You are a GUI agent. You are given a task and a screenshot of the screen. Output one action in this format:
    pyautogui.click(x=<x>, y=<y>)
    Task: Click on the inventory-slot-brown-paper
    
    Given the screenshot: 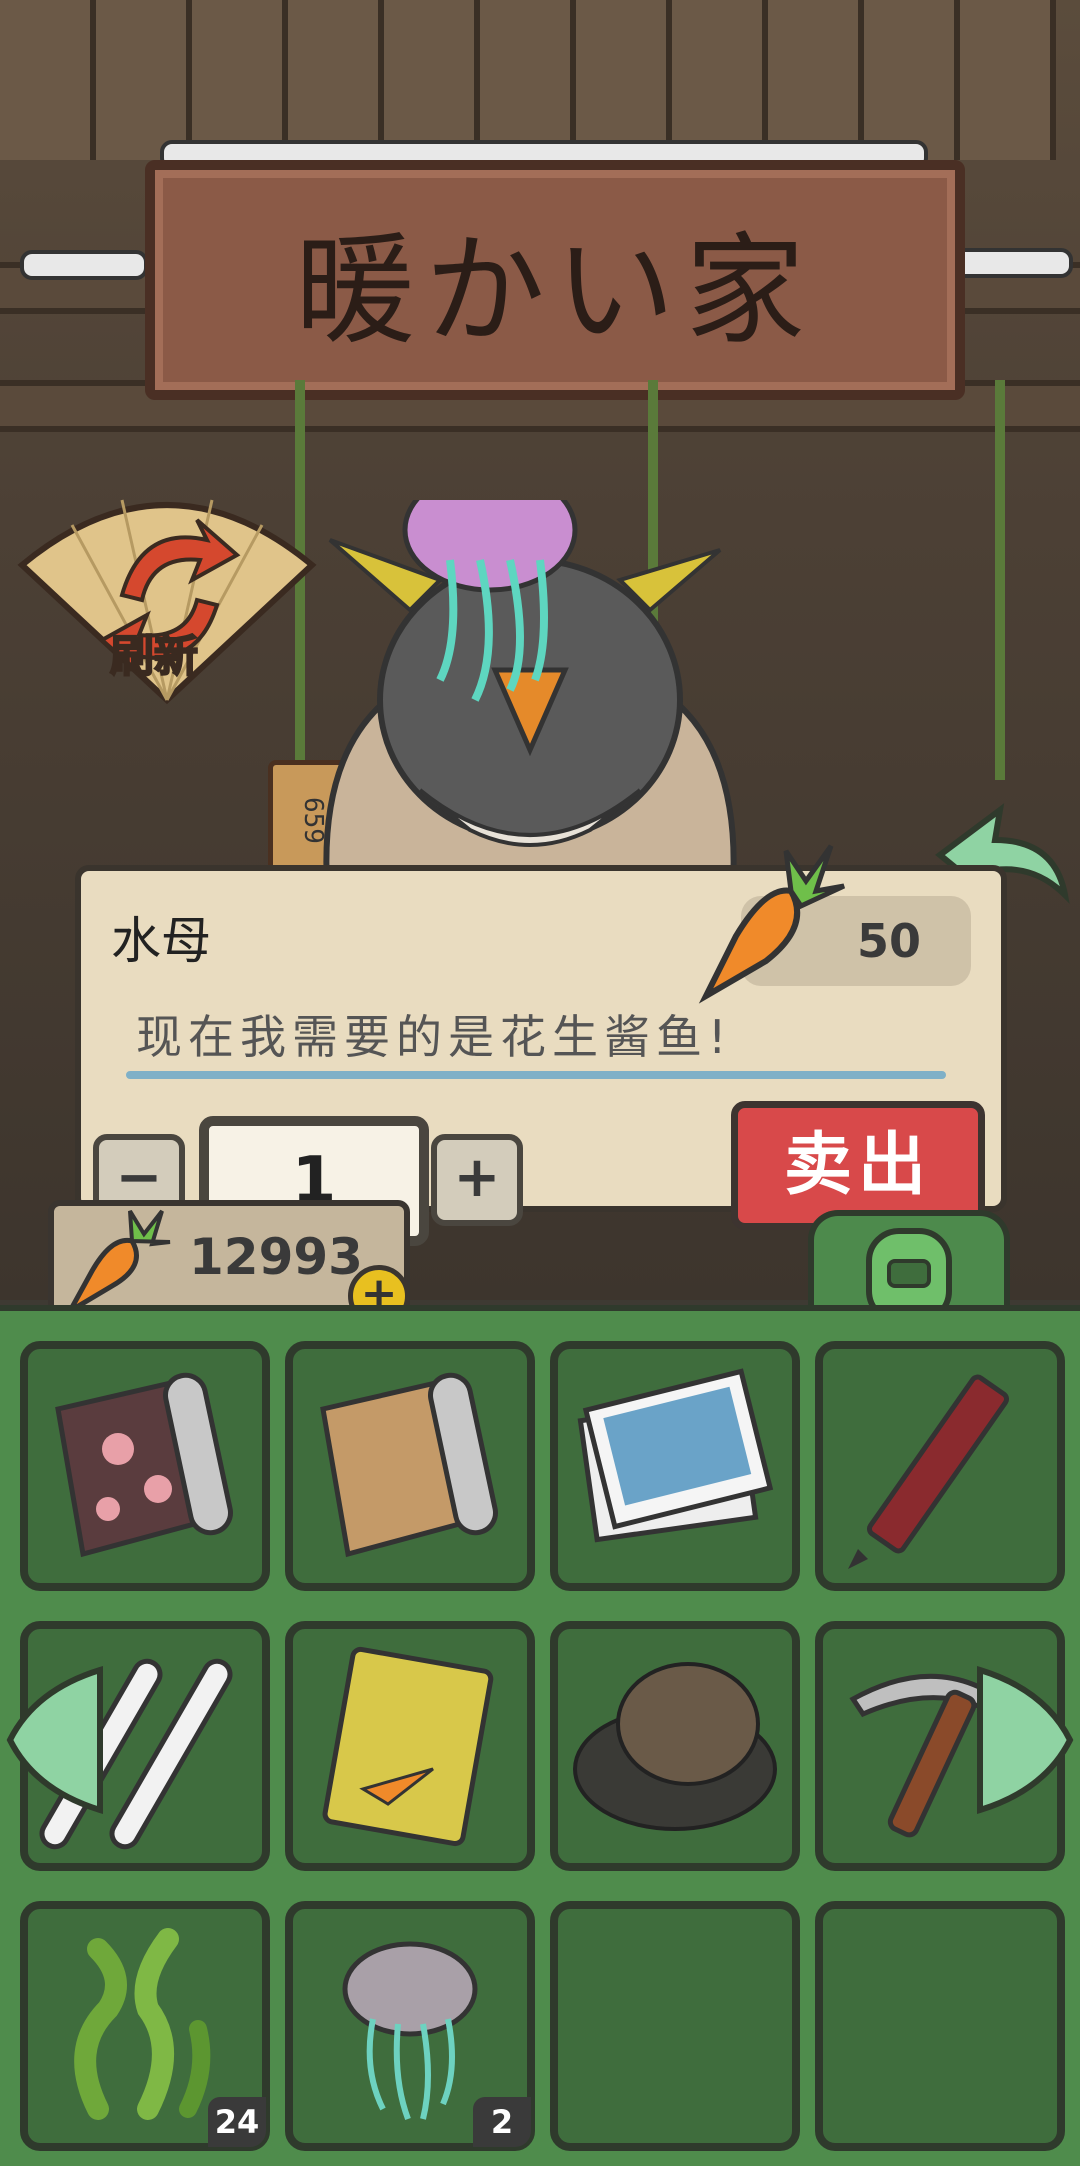 What is the action you would take?
    pyautogui.click(x=410, y=1466)
    